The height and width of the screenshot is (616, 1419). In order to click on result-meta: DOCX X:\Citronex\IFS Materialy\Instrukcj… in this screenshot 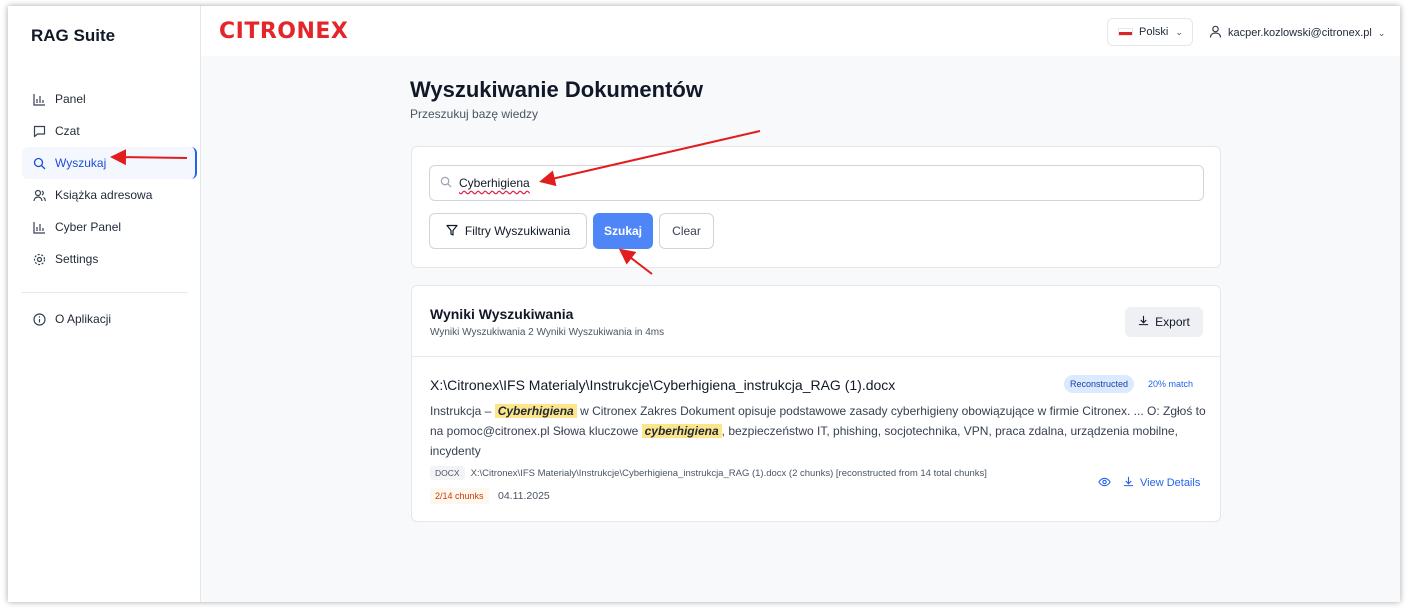, I will do `click(708, 473)`.